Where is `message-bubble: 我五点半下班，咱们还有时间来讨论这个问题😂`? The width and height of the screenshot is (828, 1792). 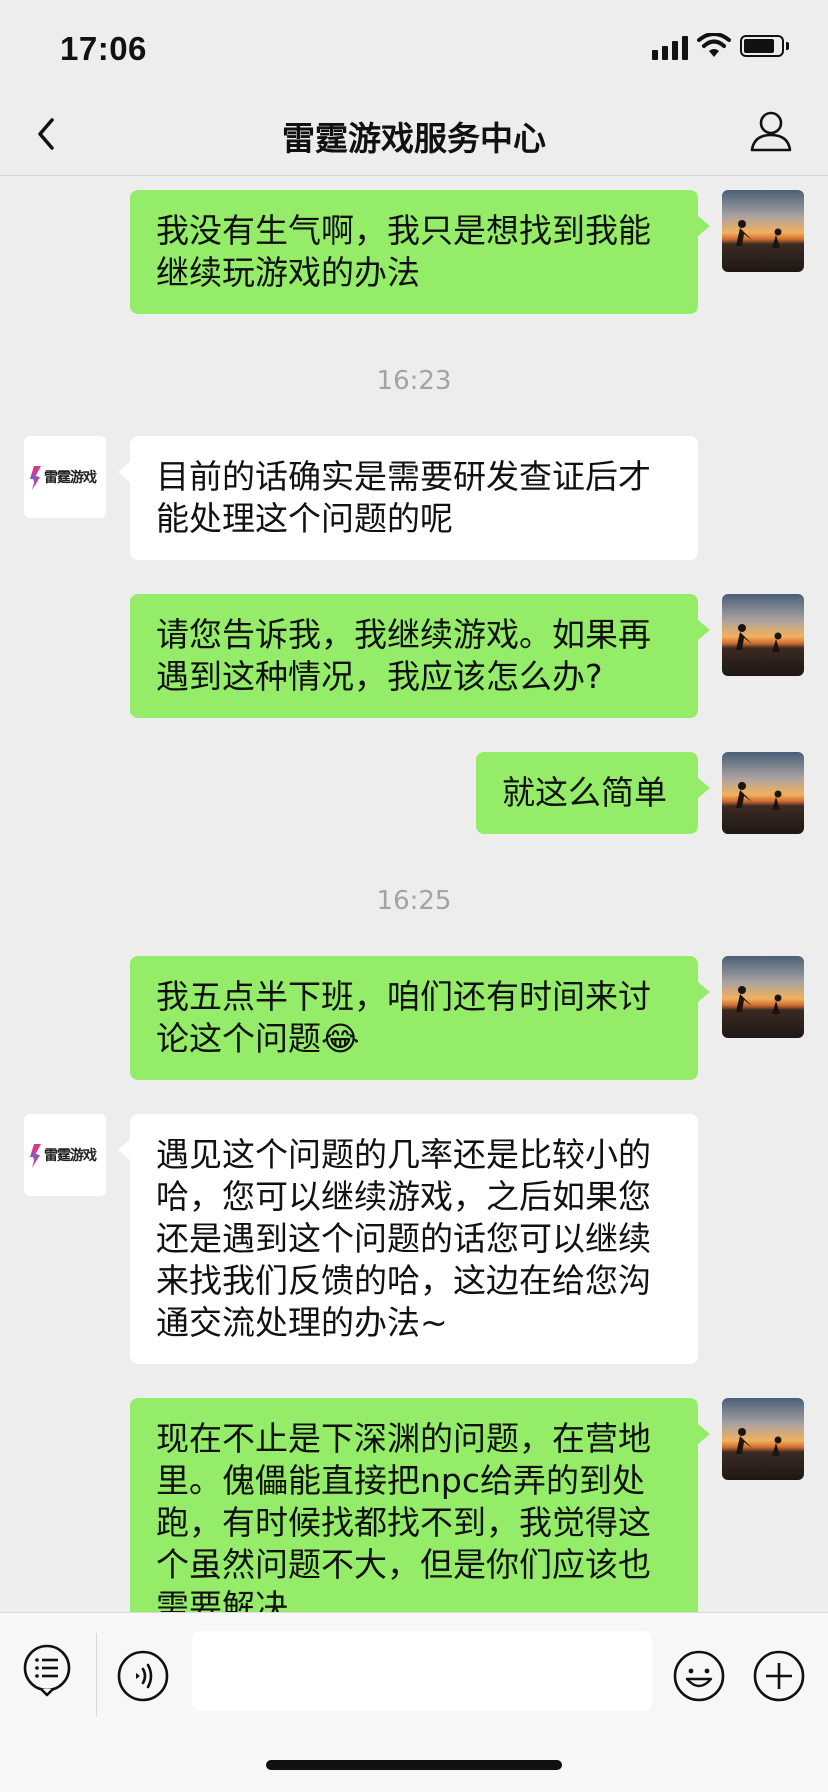
message-bubble: 我五点半下班，咱们还有时间来讨论这个问题😂 is located at coordinates (420, 1018).